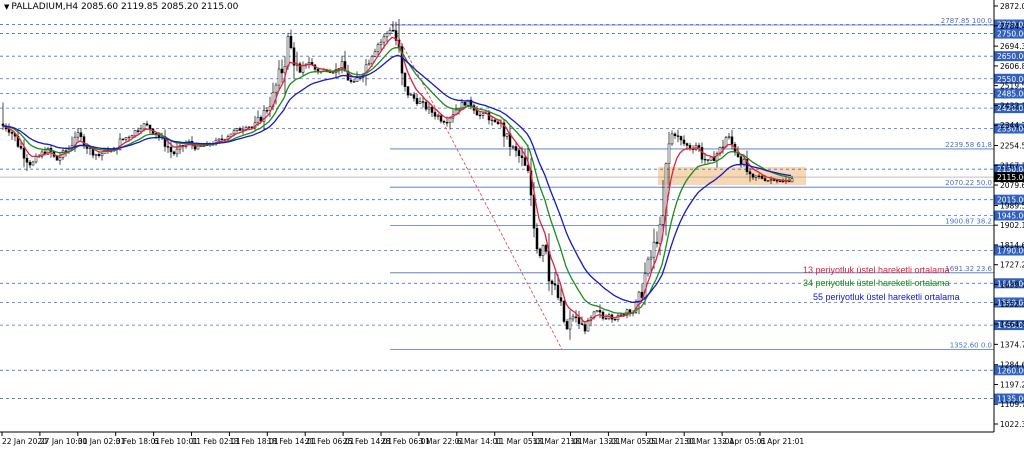 Image resolution: width=1024 pixels, height=449 pixels. What do you see at coordinates (1012, 384) in the screenshot?
I see `y-tick-label: 1197.24` at bounding box center [1012, 384].